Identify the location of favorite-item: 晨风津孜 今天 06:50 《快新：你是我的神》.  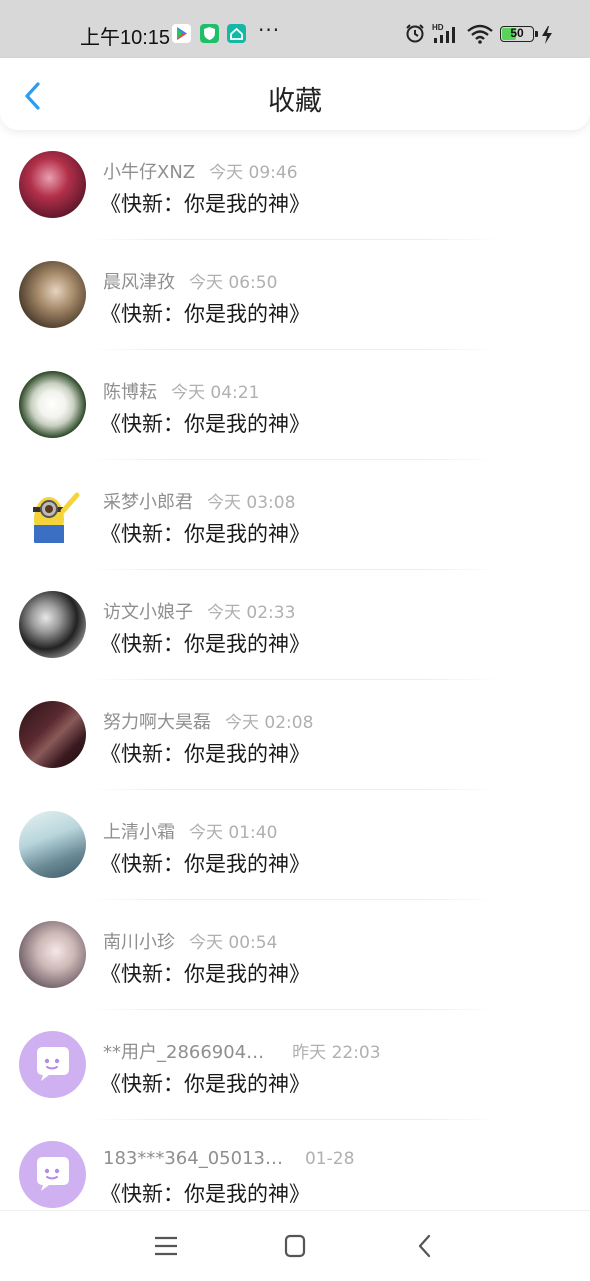
(295, 295).